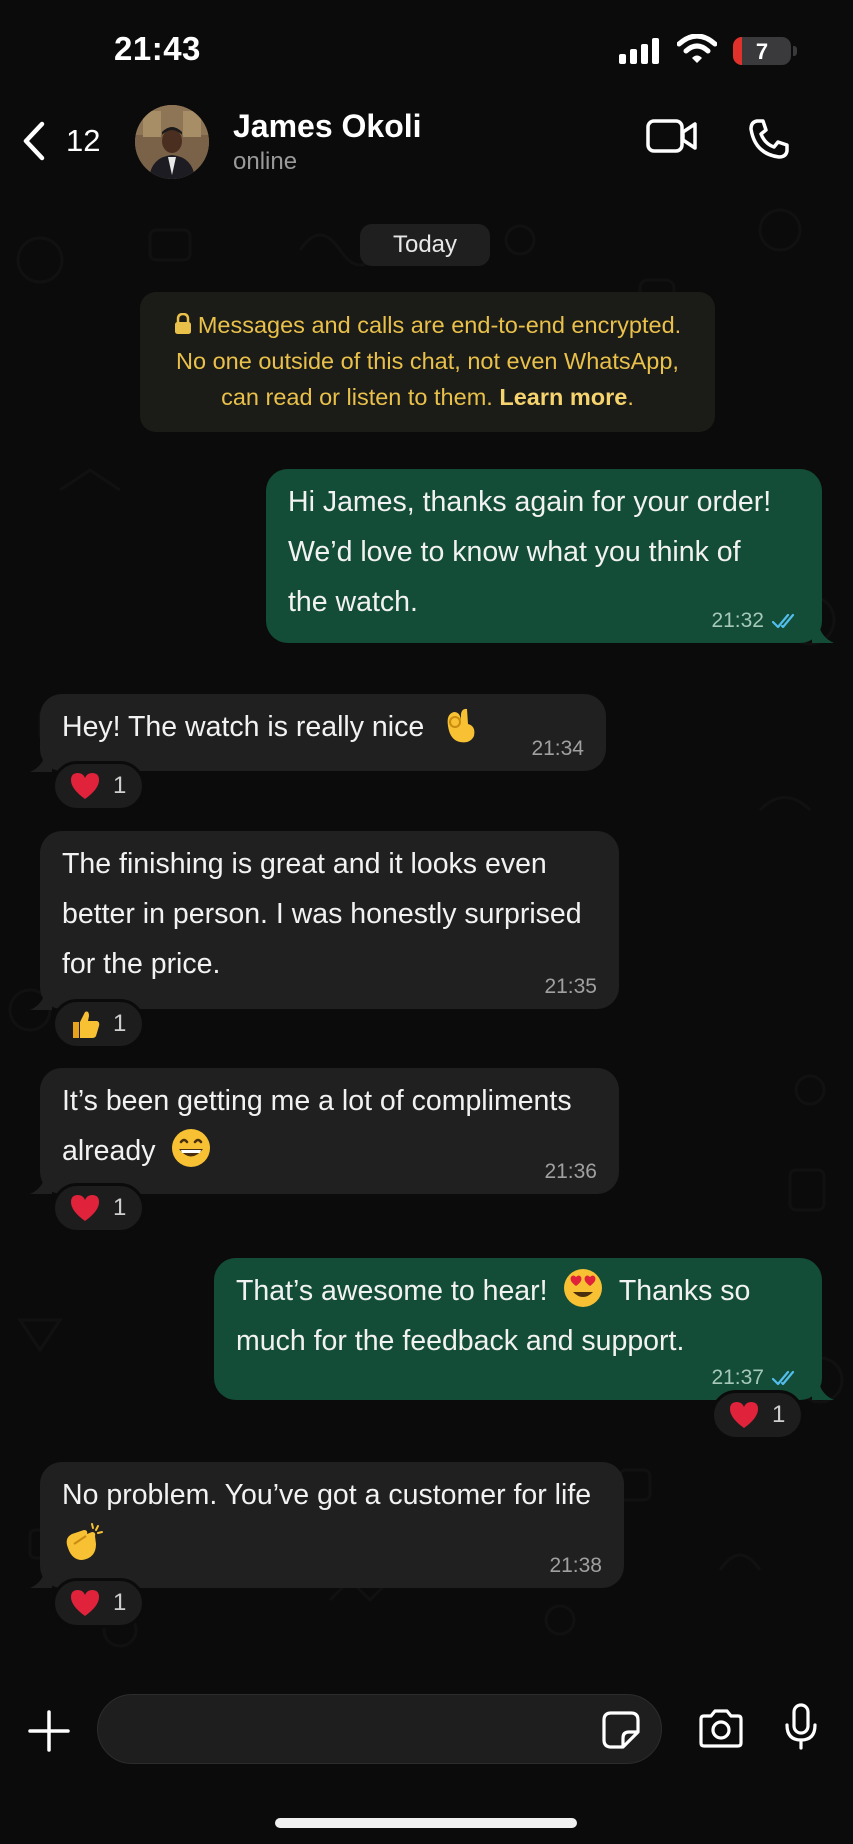 Image resolution: width=853 pixels, height=1844 pixels. Describe the element at coordinates (49, 1731) in the screenshot. I see `plus-icon` at that location.